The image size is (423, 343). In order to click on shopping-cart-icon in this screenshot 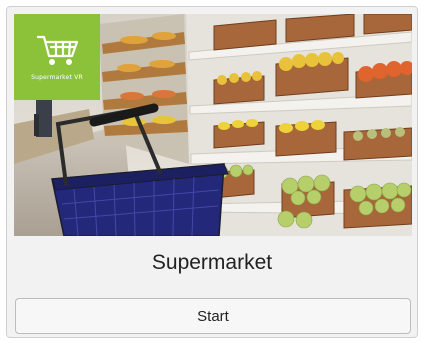, I will do `click(57, 50)`.